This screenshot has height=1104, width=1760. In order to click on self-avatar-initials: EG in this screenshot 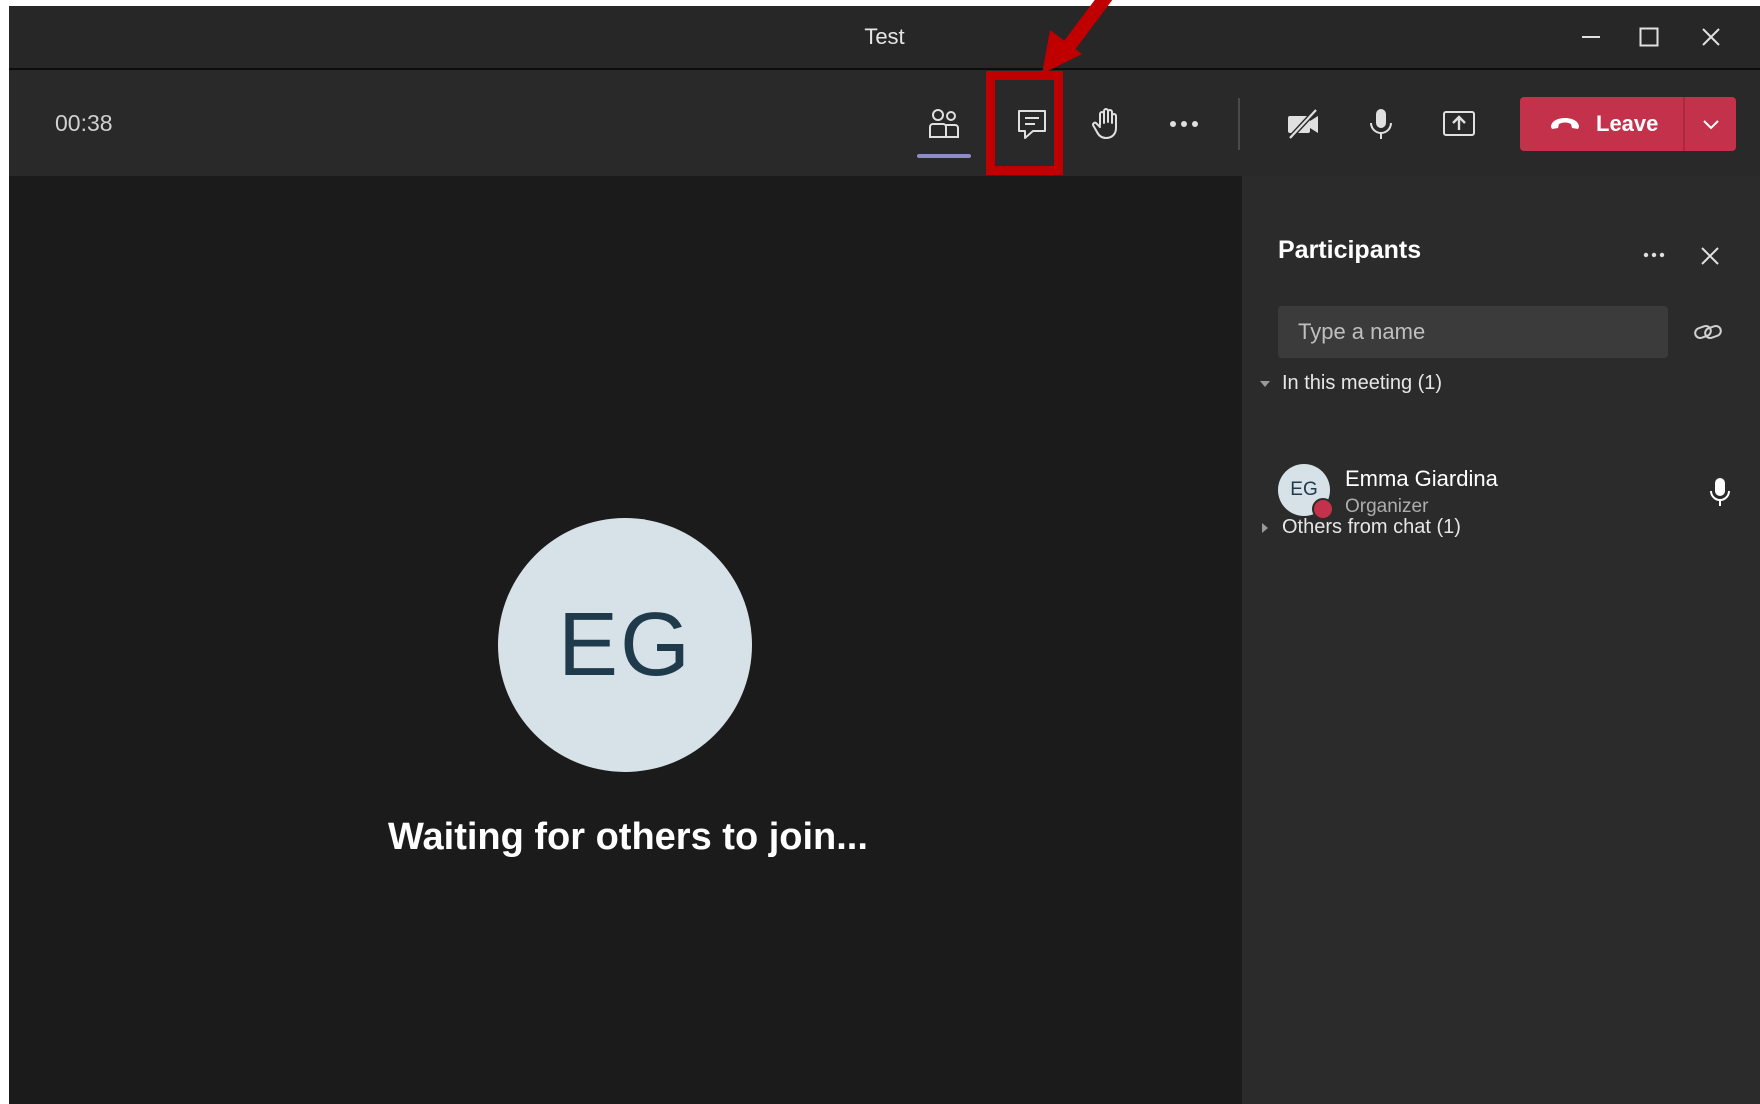, I will do `click(625, 644)`.